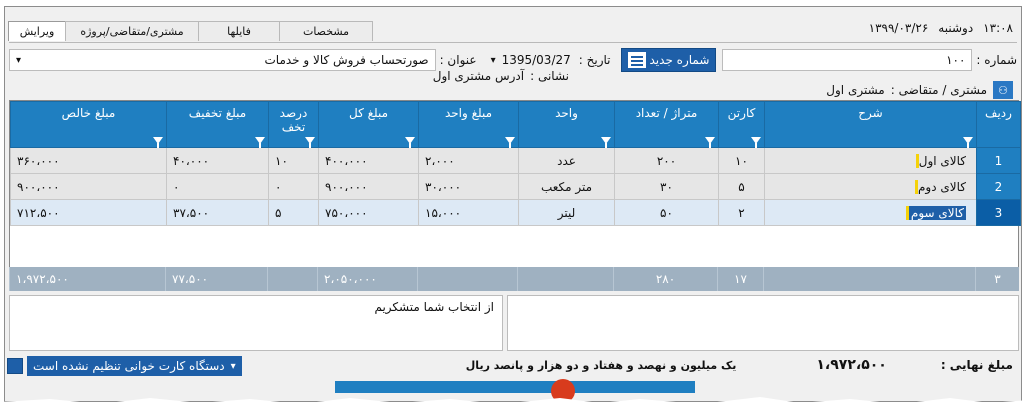 This screenshot has width=1029, height=410. What do you see at coordinates (468, 212) in the screenshot?
I see `cell-unit-price: ۱۵،۰۰۰` at bounding box center [468, 212].